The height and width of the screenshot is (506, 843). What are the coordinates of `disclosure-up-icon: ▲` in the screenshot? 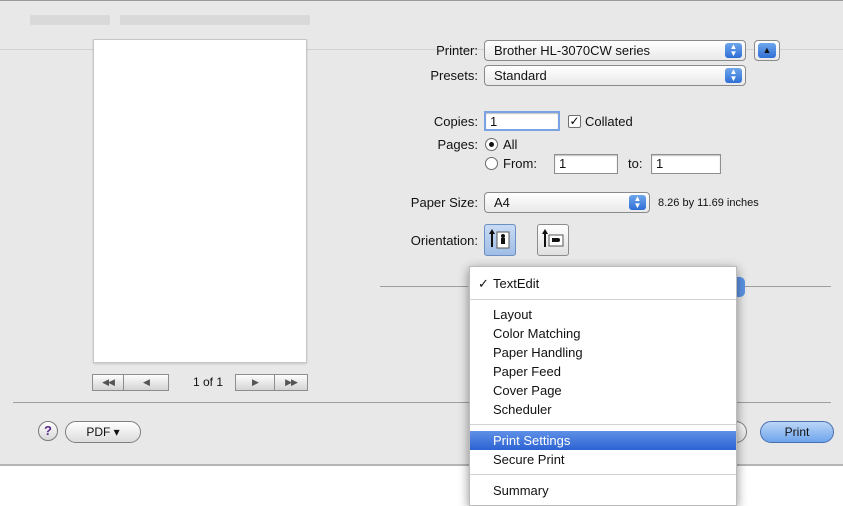 It's located at (767, 50).